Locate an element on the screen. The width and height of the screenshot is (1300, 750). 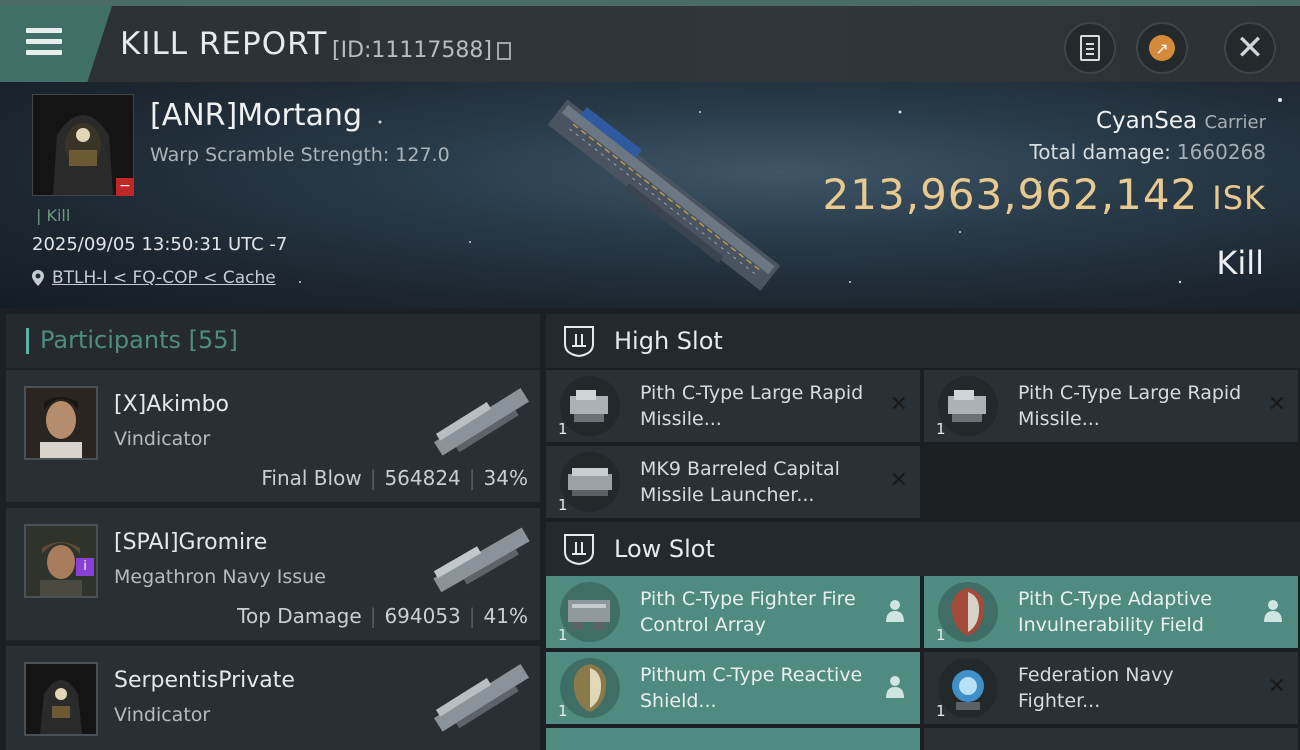
isk-amount: 213,963,962,142 is located at coordinates (1010, 194).